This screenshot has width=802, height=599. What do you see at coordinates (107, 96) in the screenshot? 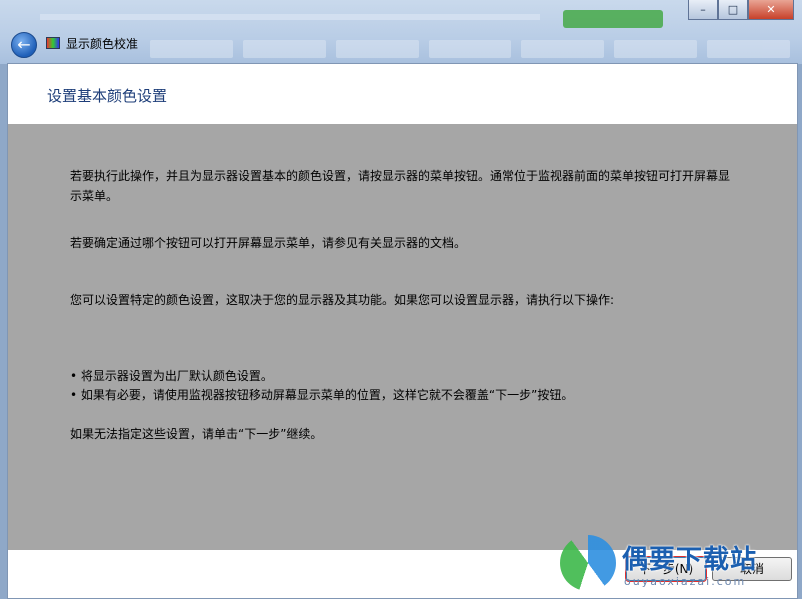
I see `page-title: 设置基本颜色设置` at bounding box center [107, 96].